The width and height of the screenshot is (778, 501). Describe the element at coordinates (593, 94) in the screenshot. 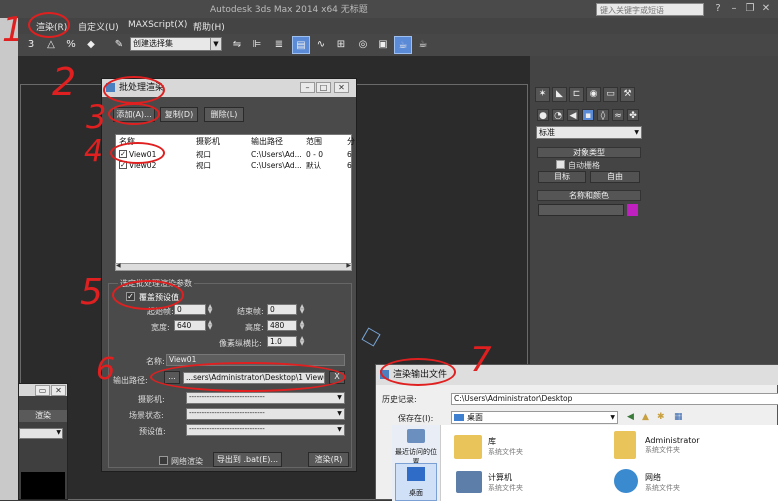

I see `motion-tab-icon: ◉` at that location.